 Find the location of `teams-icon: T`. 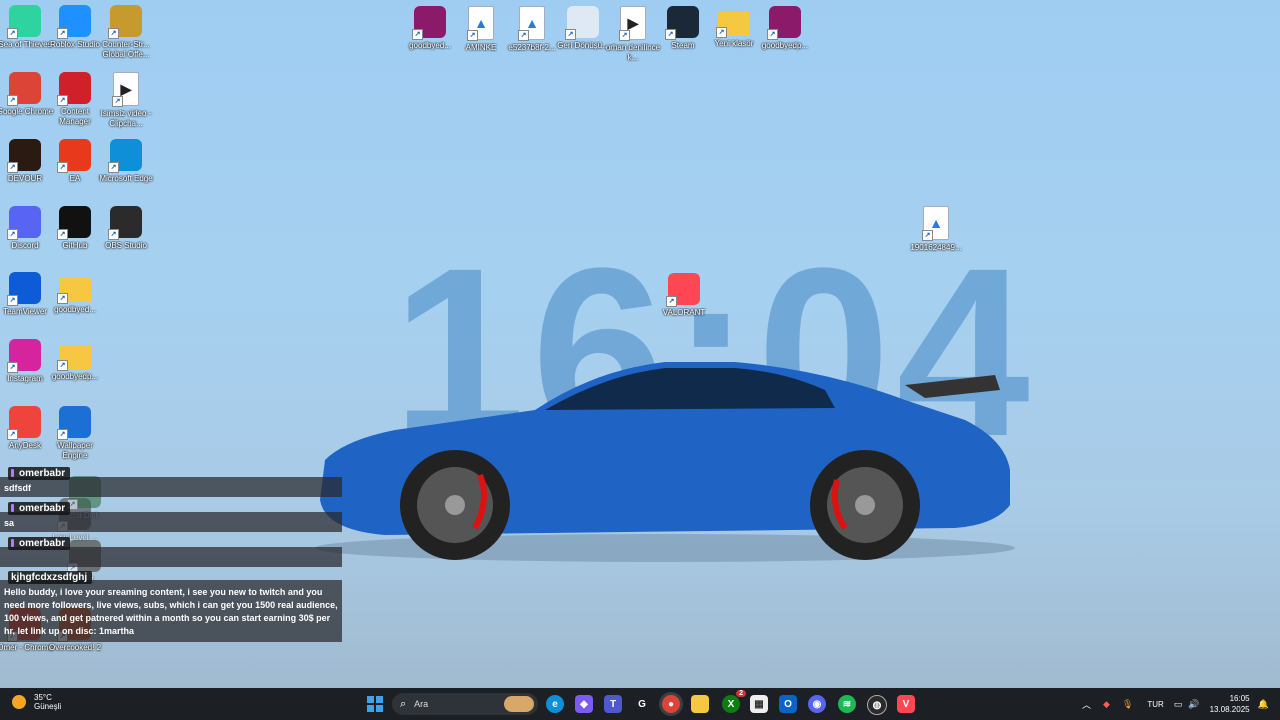

teams-icon: T is located at coordinates (613, 704).